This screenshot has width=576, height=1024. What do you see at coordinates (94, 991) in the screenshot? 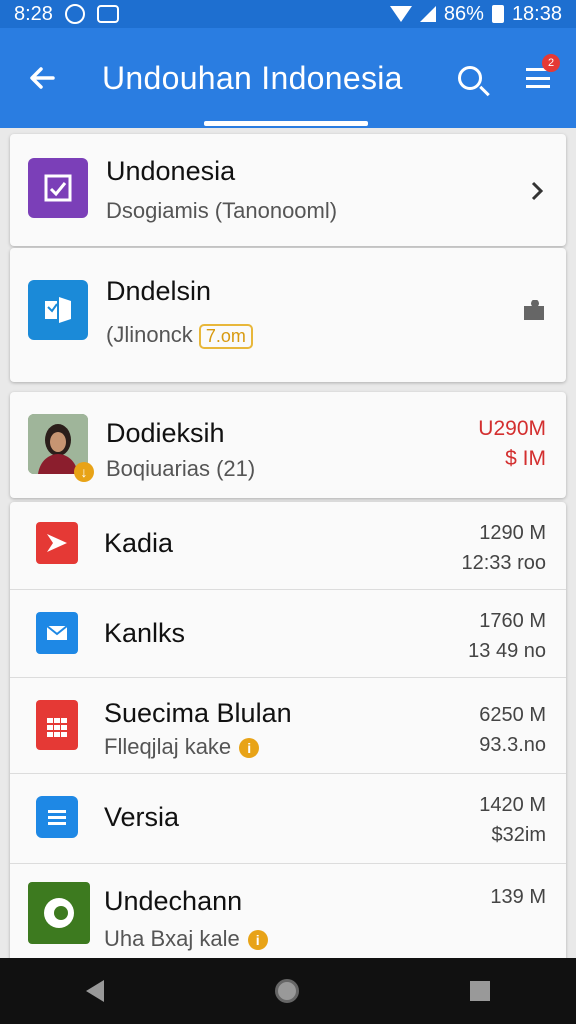
I see `nav-back-icon` at bounding box center [94, 991].